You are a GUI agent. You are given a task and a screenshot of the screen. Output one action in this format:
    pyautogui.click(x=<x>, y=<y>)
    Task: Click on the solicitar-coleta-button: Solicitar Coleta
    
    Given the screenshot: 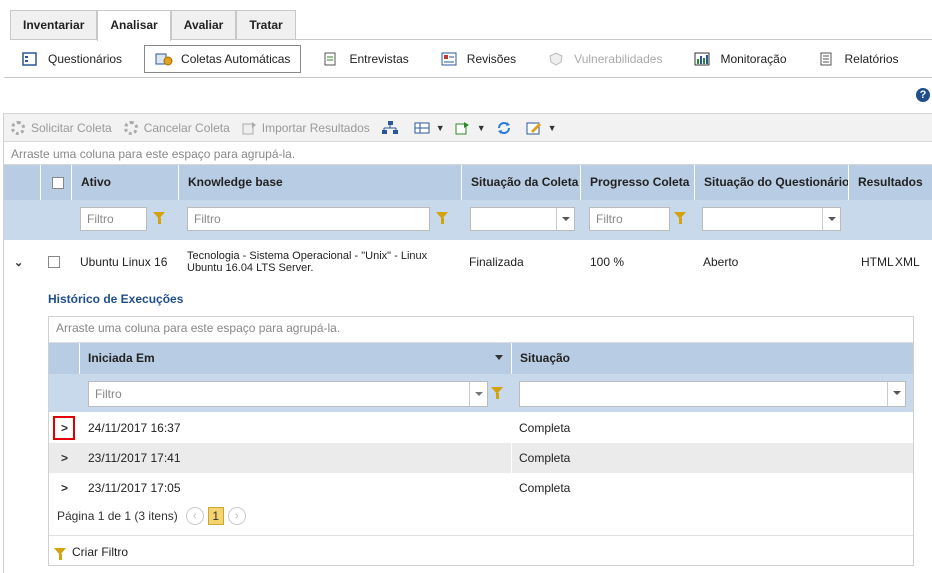 What is the action you would take?
    pyautogui.click(x=61, y=127)
    